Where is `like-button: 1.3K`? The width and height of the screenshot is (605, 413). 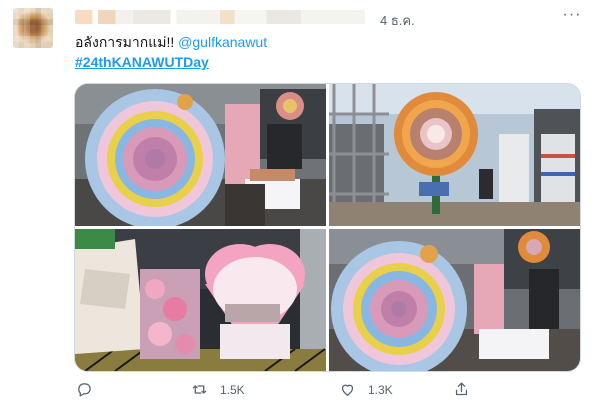
like-button: 1.3K is located at coordinates (366, 389).